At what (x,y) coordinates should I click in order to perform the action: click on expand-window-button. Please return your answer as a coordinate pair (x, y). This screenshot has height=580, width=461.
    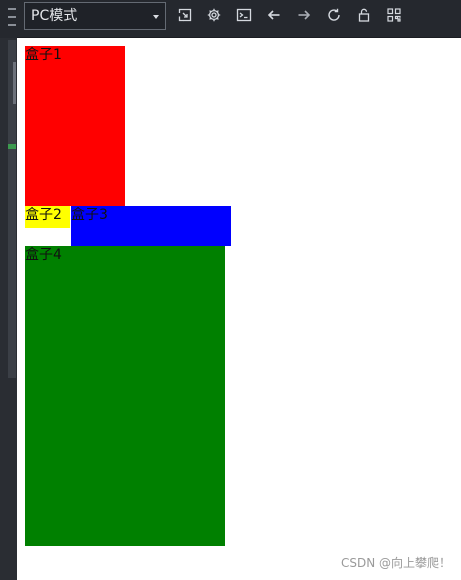
    Looking at the image, I should click on (185, 15).